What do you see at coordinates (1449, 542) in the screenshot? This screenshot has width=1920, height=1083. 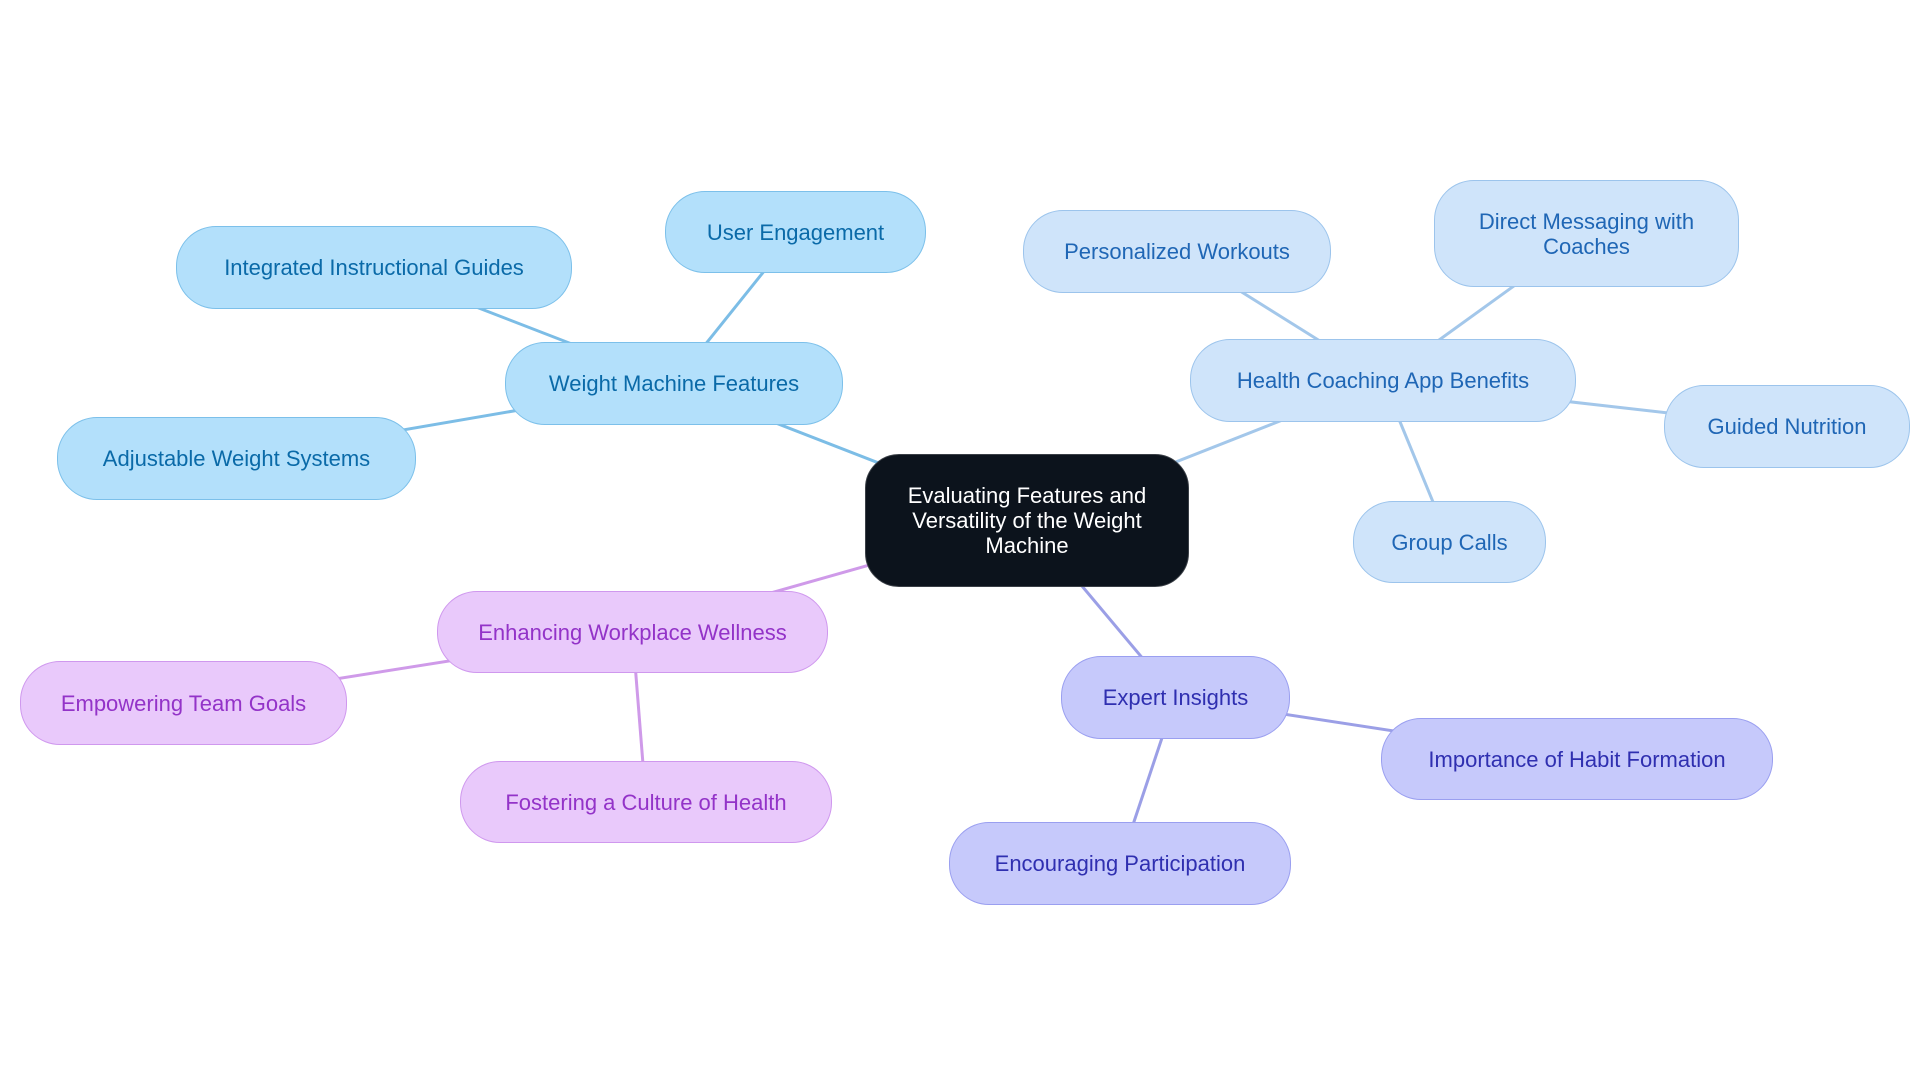 I see `leaf-node-group-calls: Group Calls` at bounding box center [1449, 542].